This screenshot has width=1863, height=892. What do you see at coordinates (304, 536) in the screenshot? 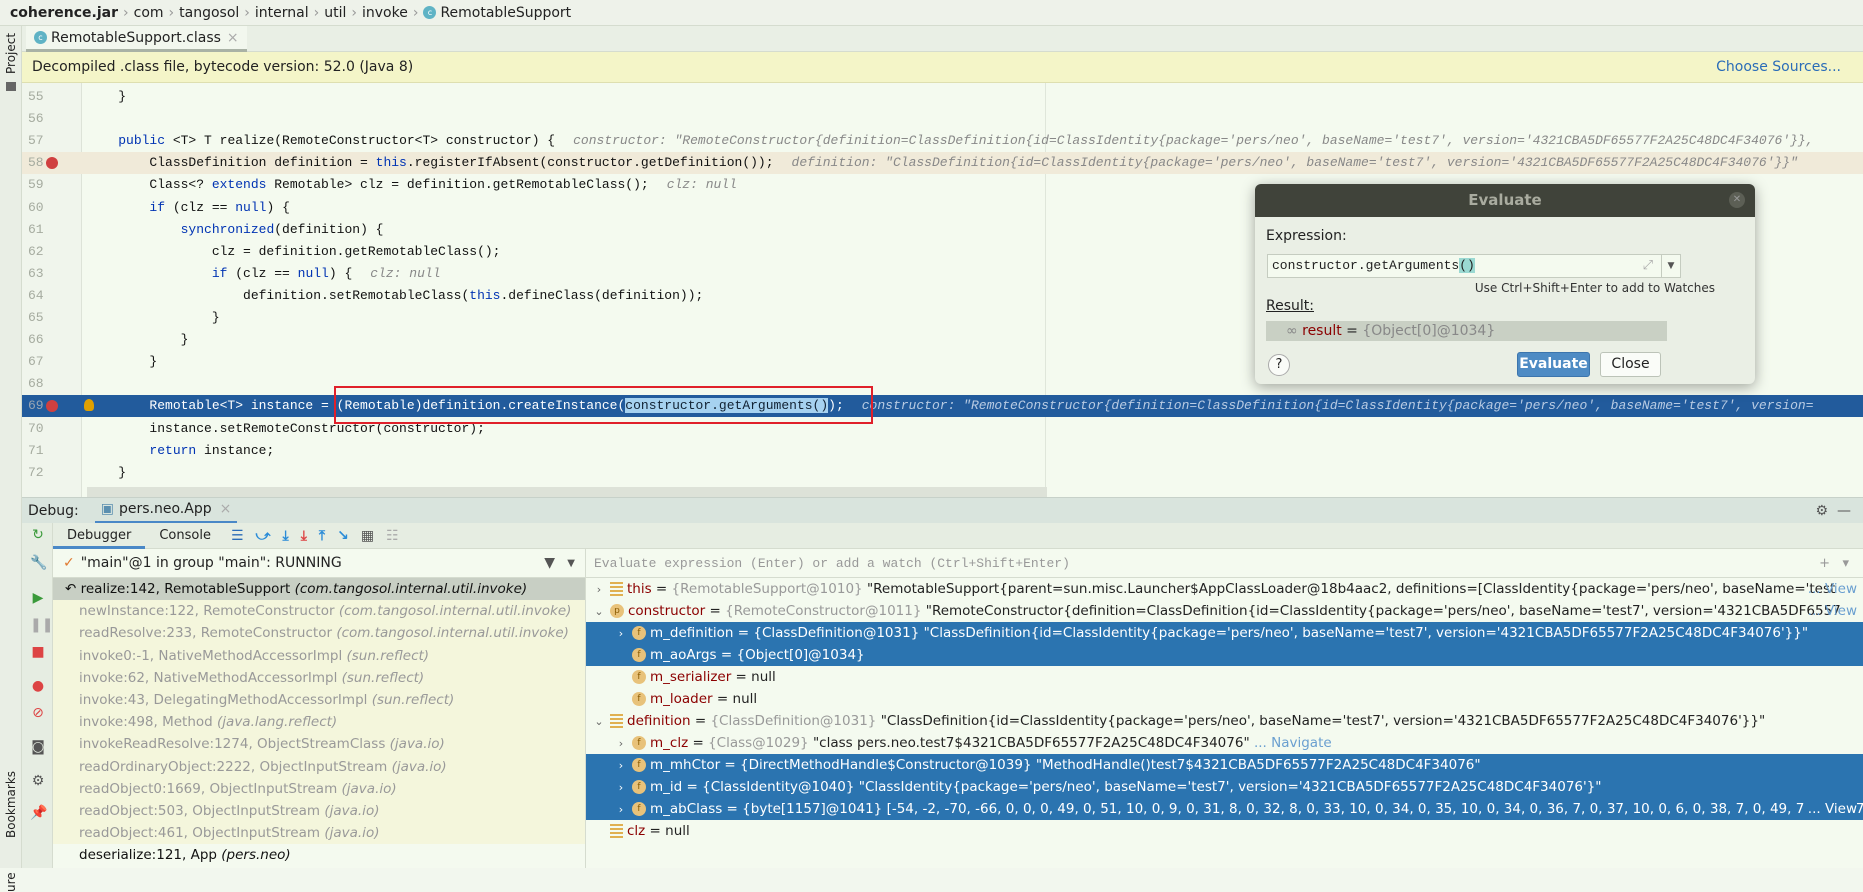
I see `step-into-icon: ⤓` at bounding box center [304, 536].